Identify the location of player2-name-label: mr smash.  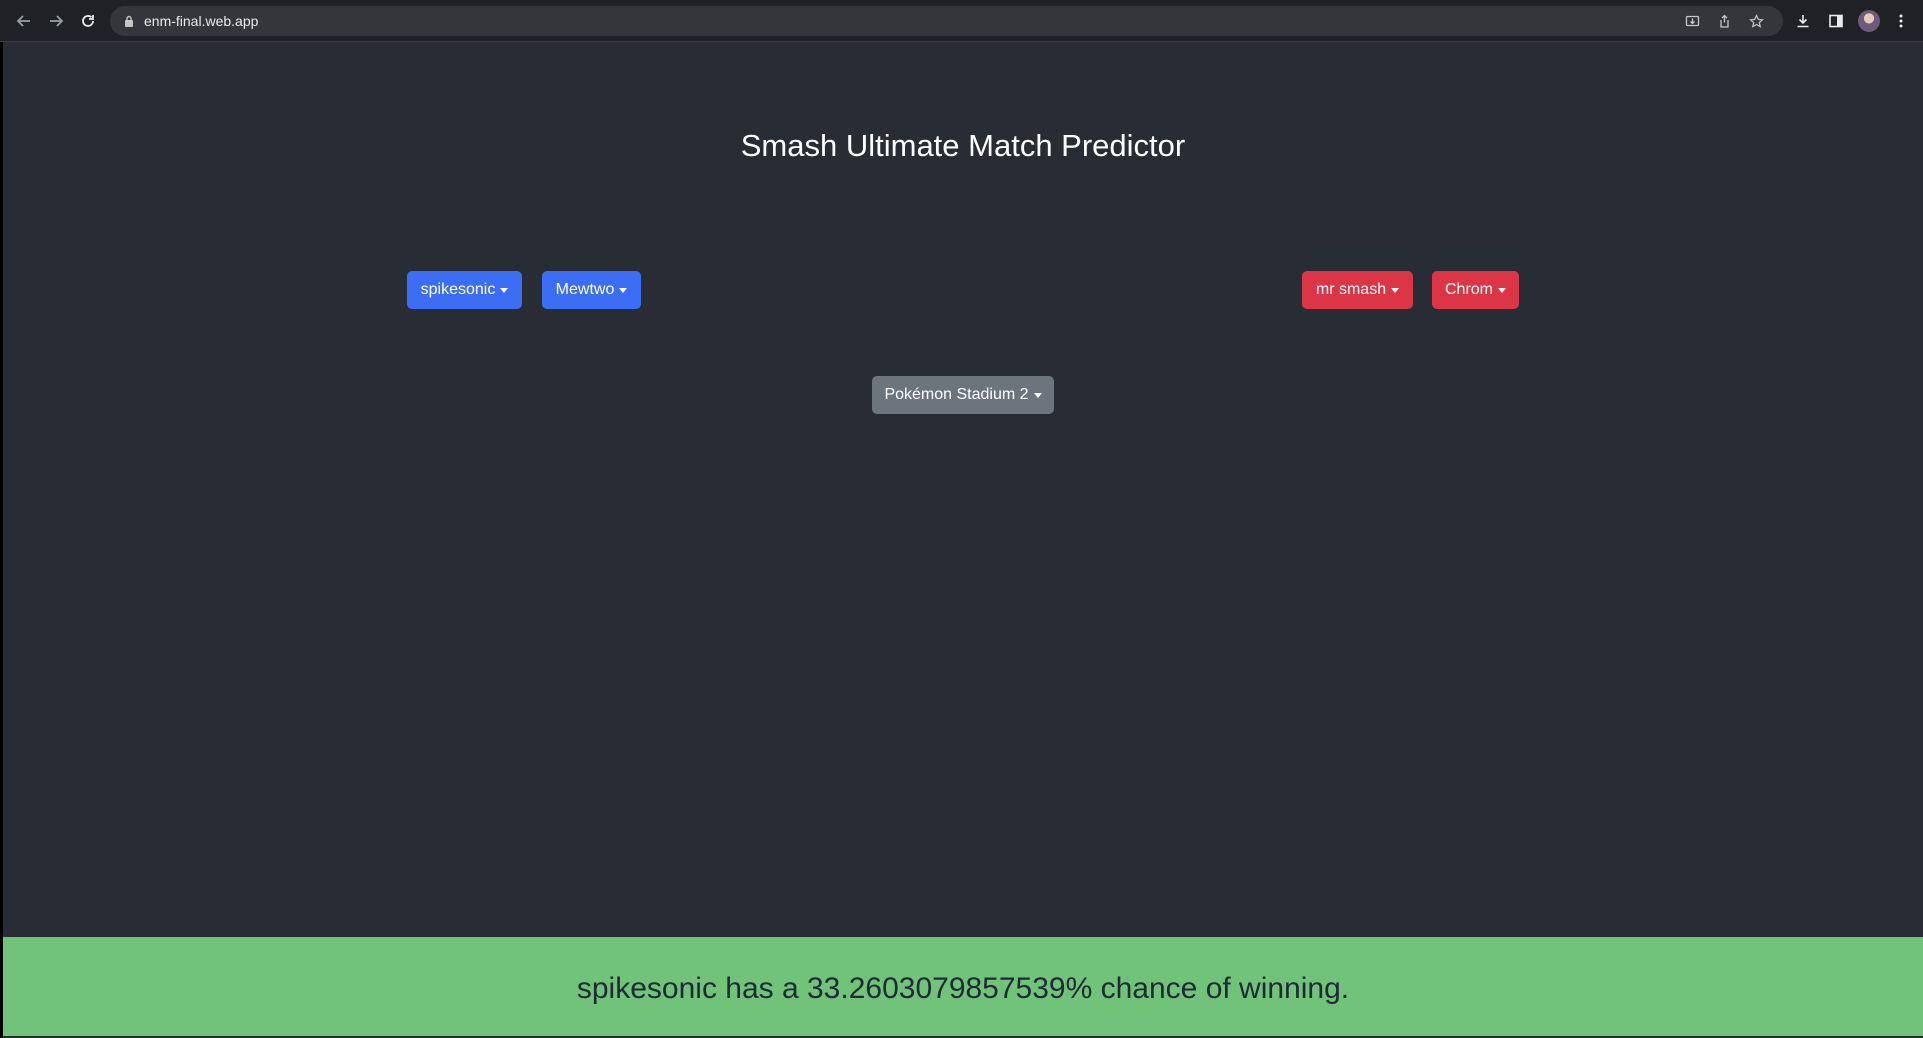
(1351, 289).